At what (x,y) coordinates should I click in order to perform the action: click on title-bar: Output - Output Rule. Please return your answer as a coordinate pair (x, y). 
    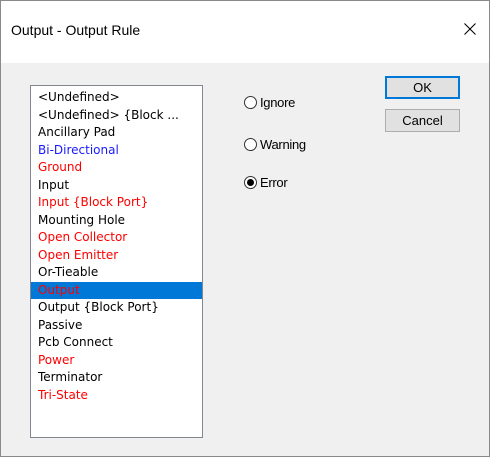
    Looking at the image, I should click on (245, 32).